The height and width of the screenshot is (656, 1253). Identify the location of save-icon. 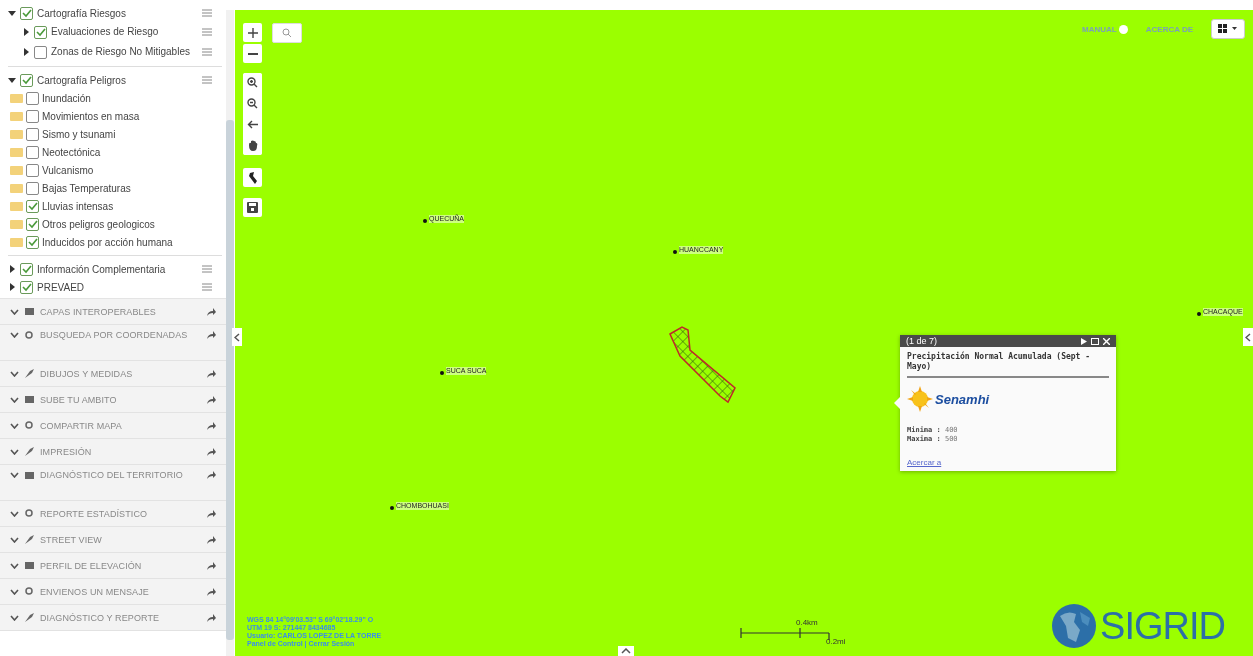
(252, 207).